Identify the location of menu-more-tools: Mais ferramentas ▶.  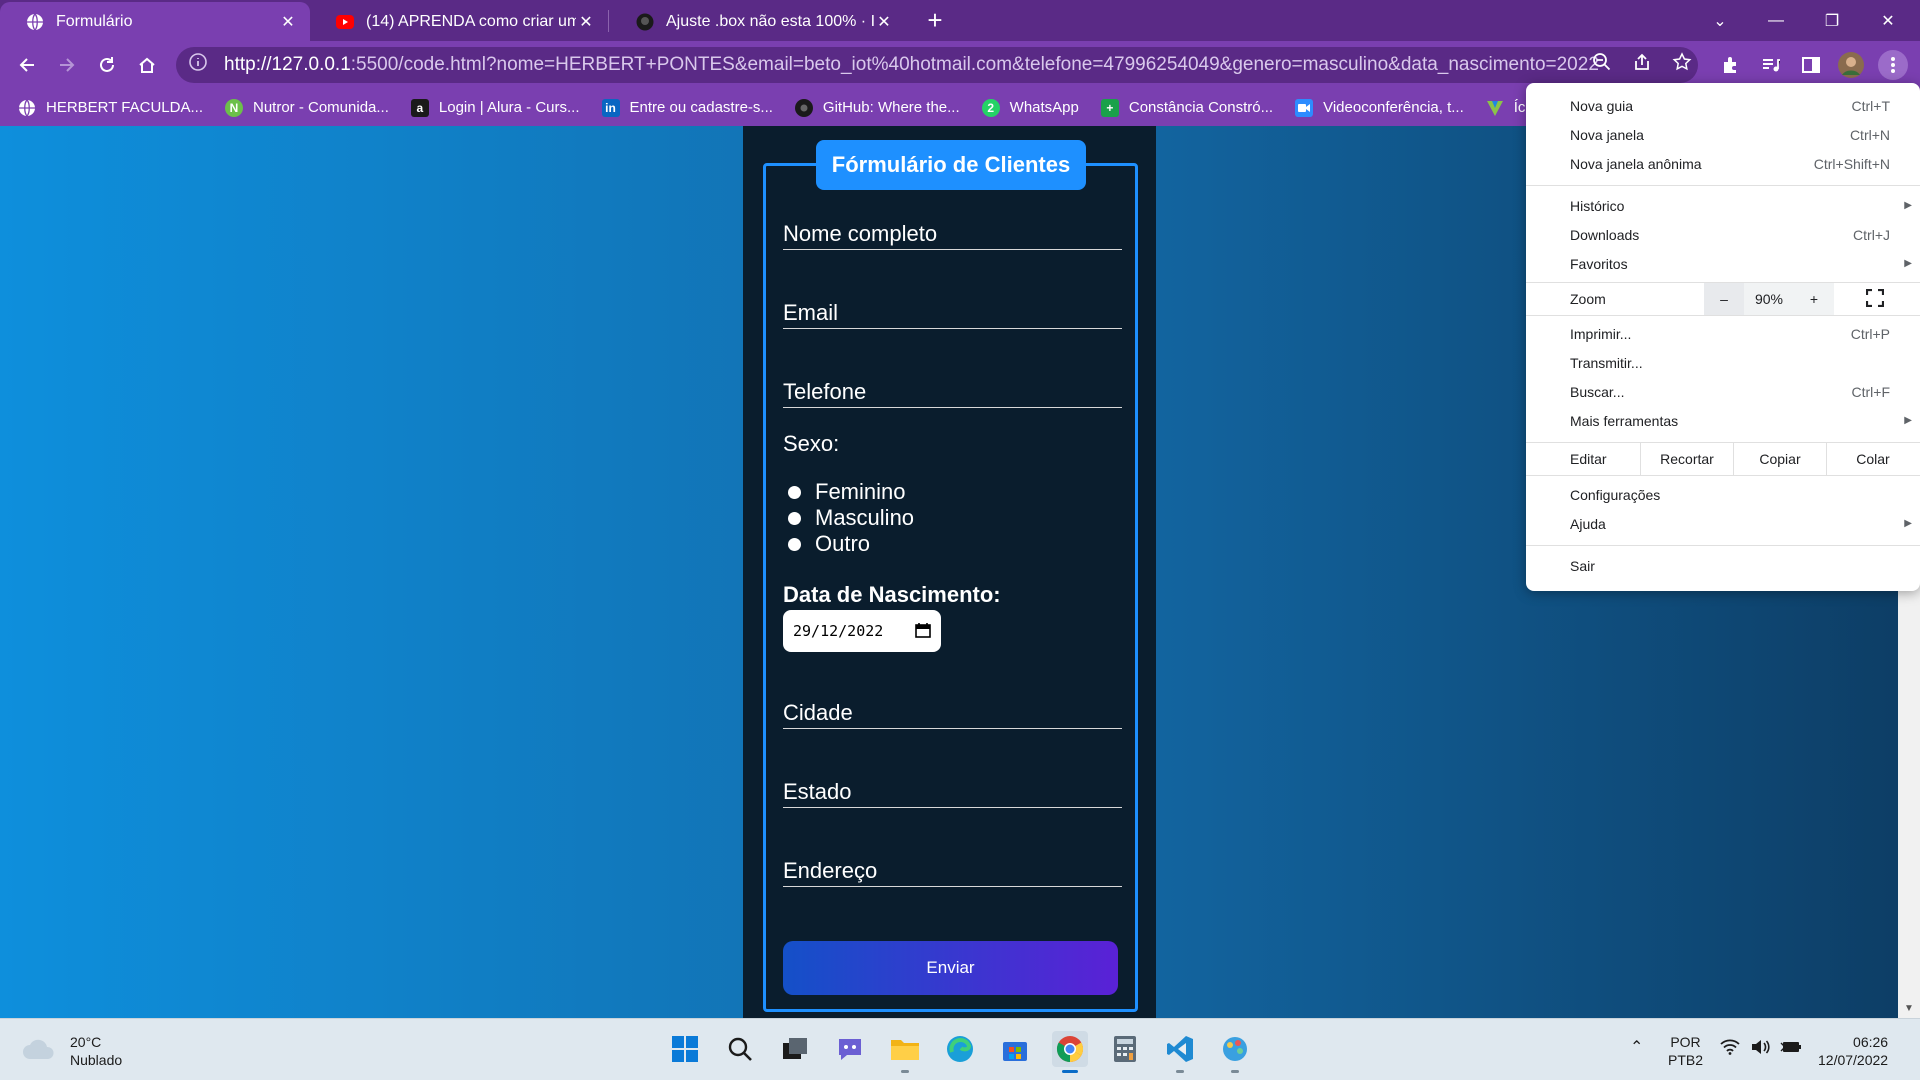
(1723, 420).